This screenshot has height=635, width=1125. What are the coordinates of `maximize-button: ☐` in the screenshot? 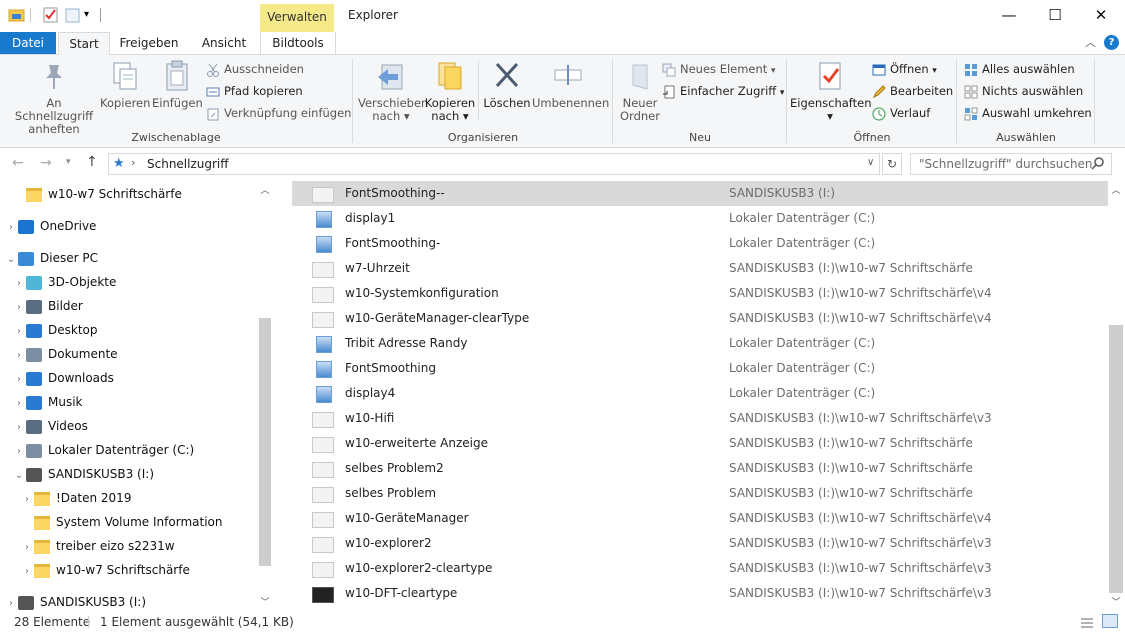 It's located at (1055, 15).